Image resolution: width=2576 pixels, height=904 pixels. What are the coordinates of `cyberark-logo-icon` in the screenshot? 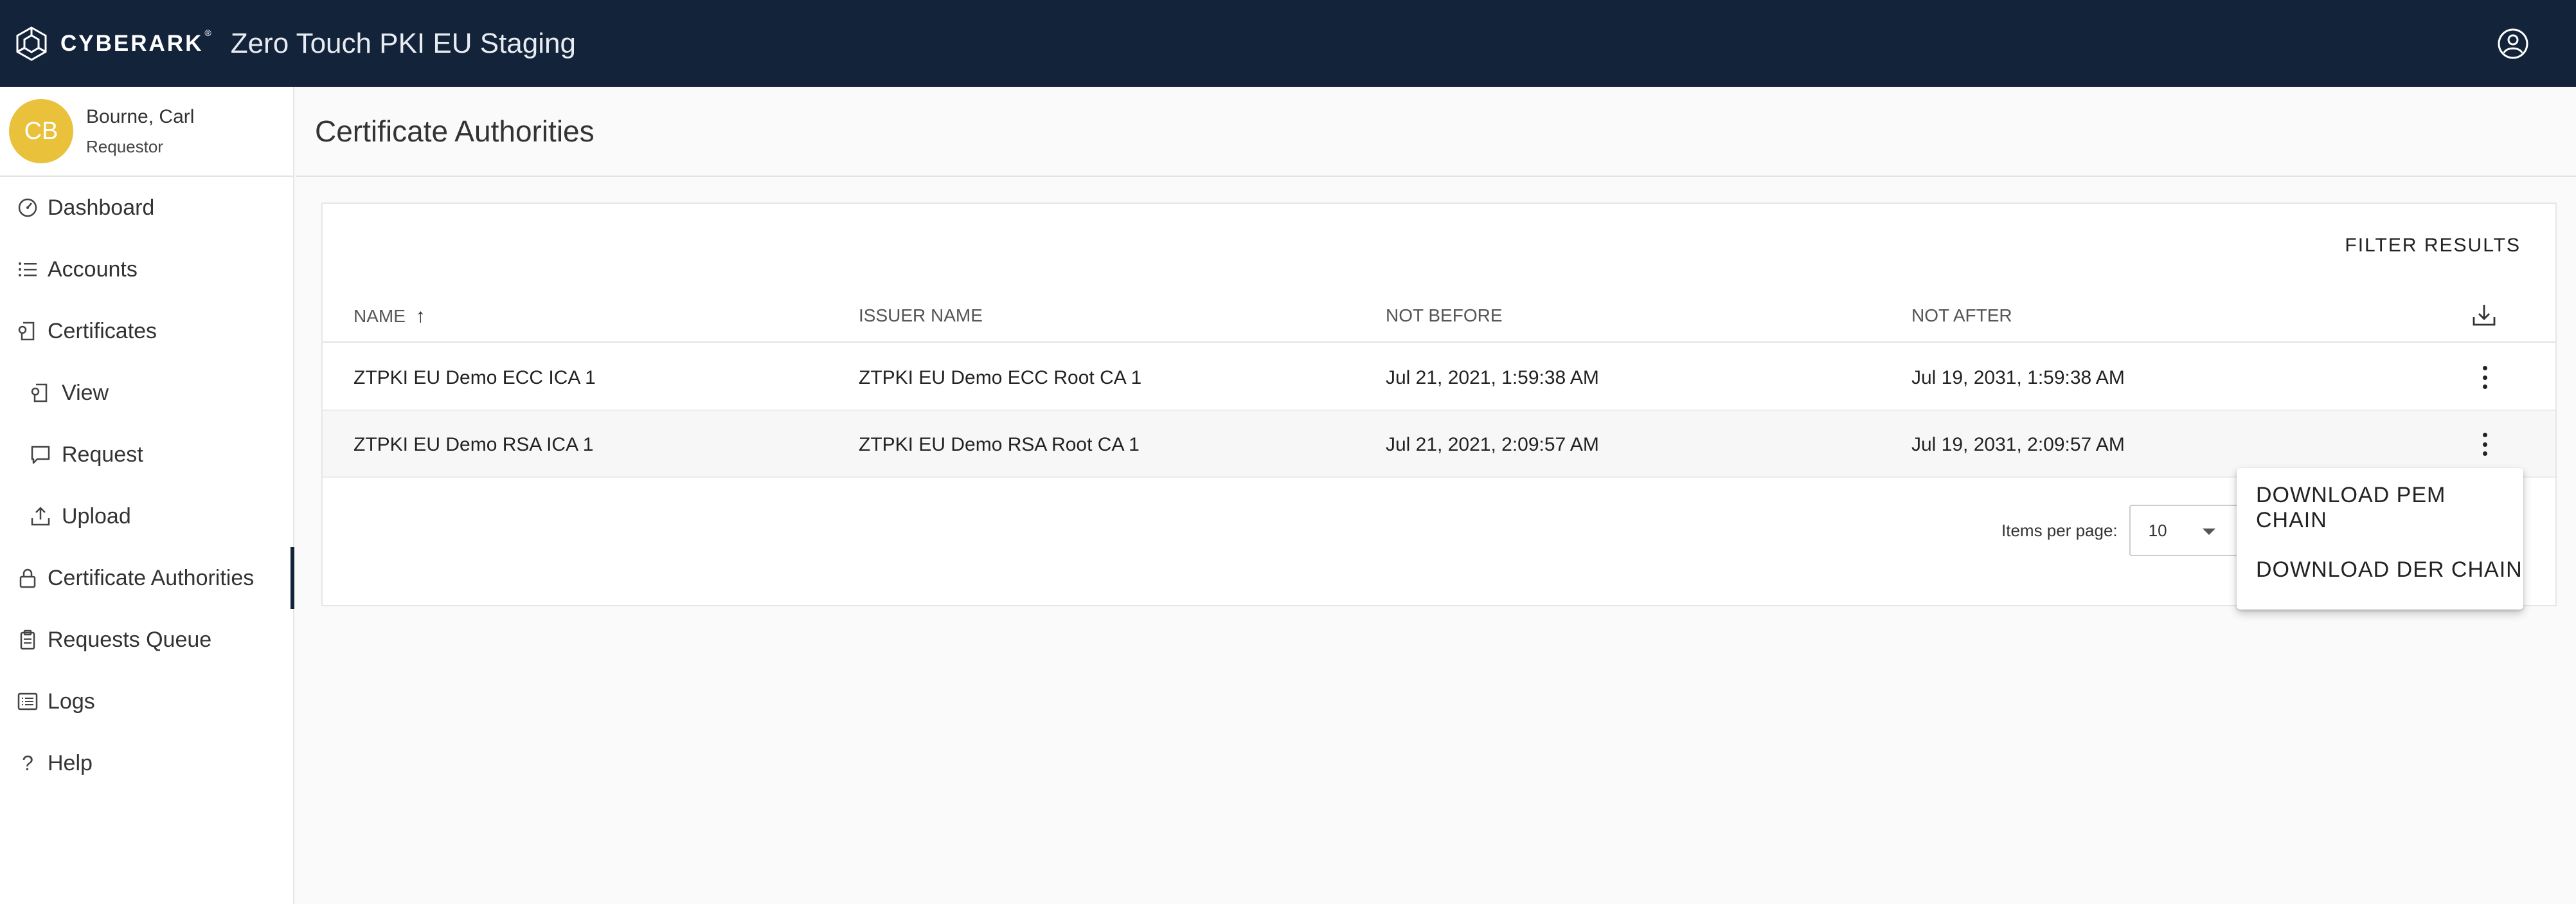 It's located at (31, 43).